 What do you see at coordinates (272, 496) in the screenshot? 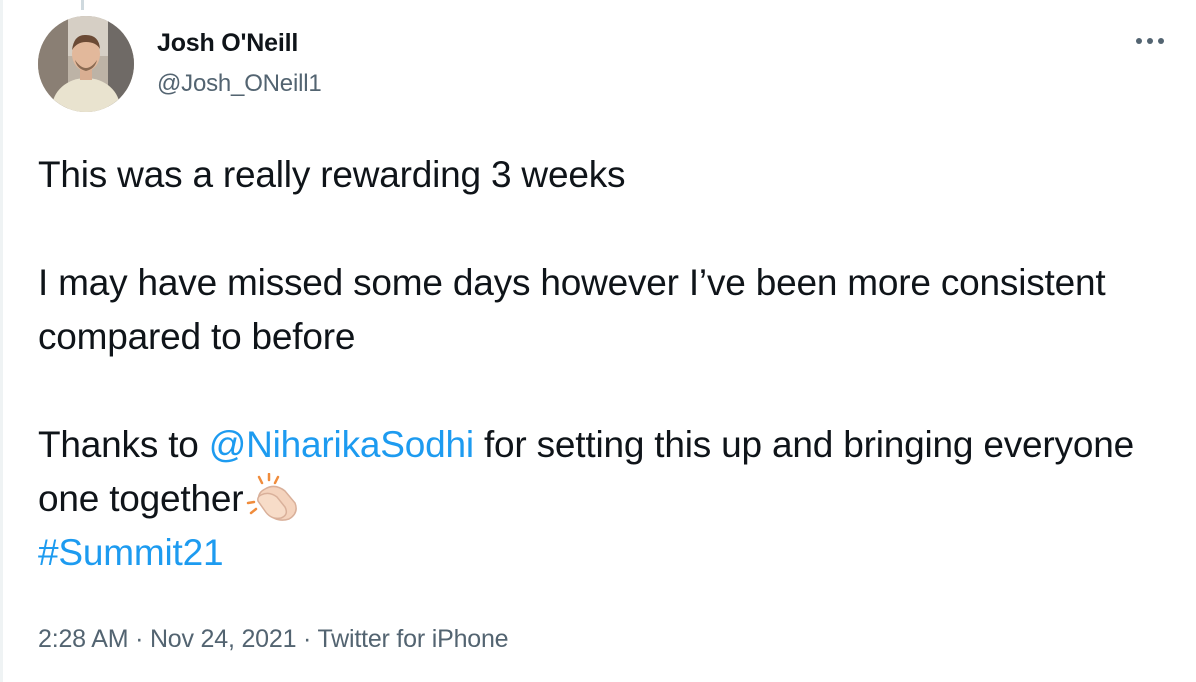
I see `clapping-hands-icon` at bounding box center [272, 496].